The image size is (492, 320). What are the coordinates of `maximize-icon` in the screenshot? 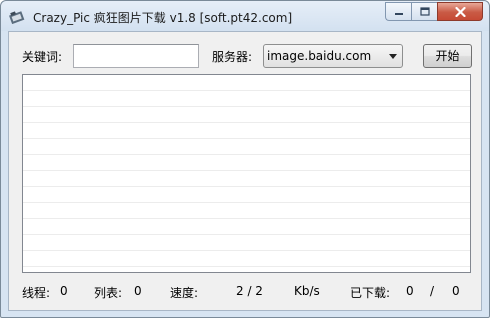 It's located at (424, 11).